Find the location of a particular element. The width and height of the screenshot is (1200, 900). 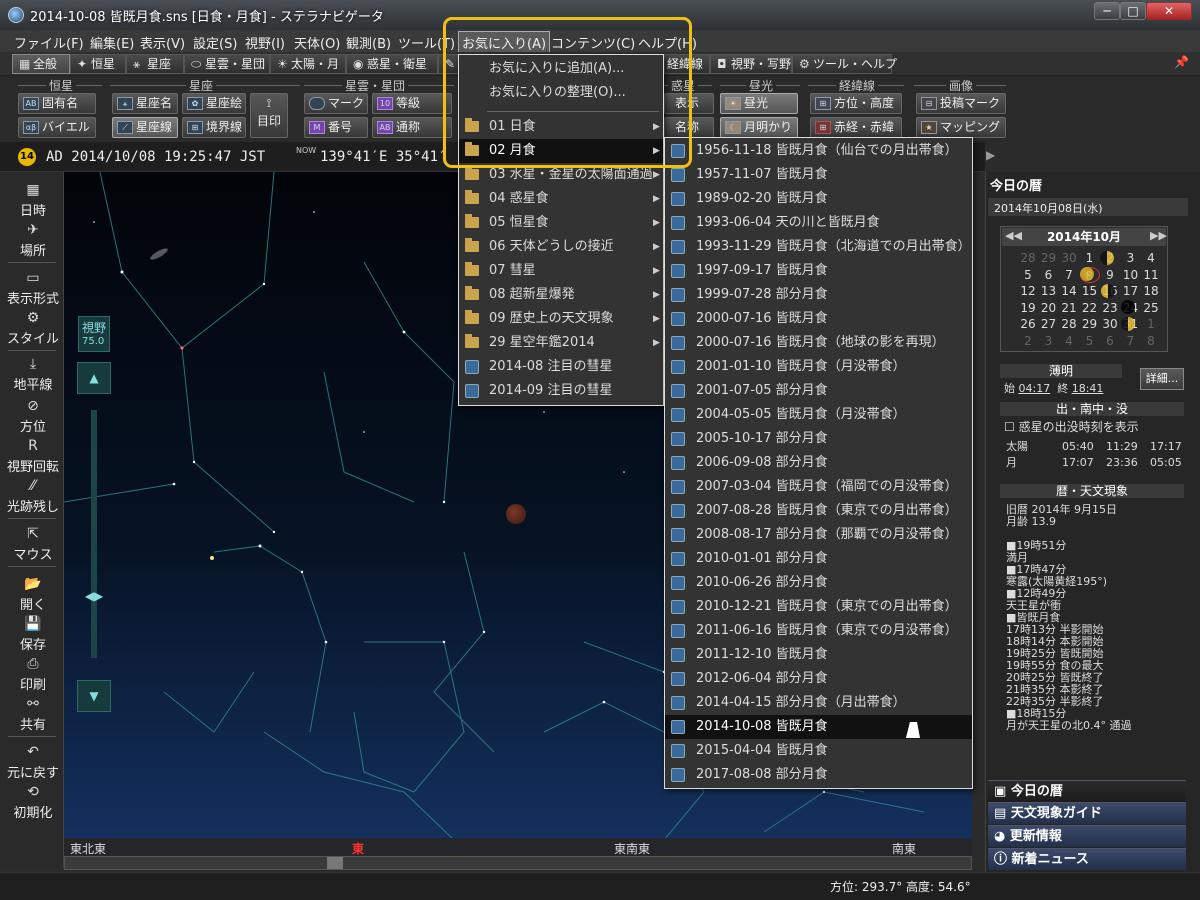

favorites-folder-item: 05 恒星食 ▶ is located at coordinates (561, 223).